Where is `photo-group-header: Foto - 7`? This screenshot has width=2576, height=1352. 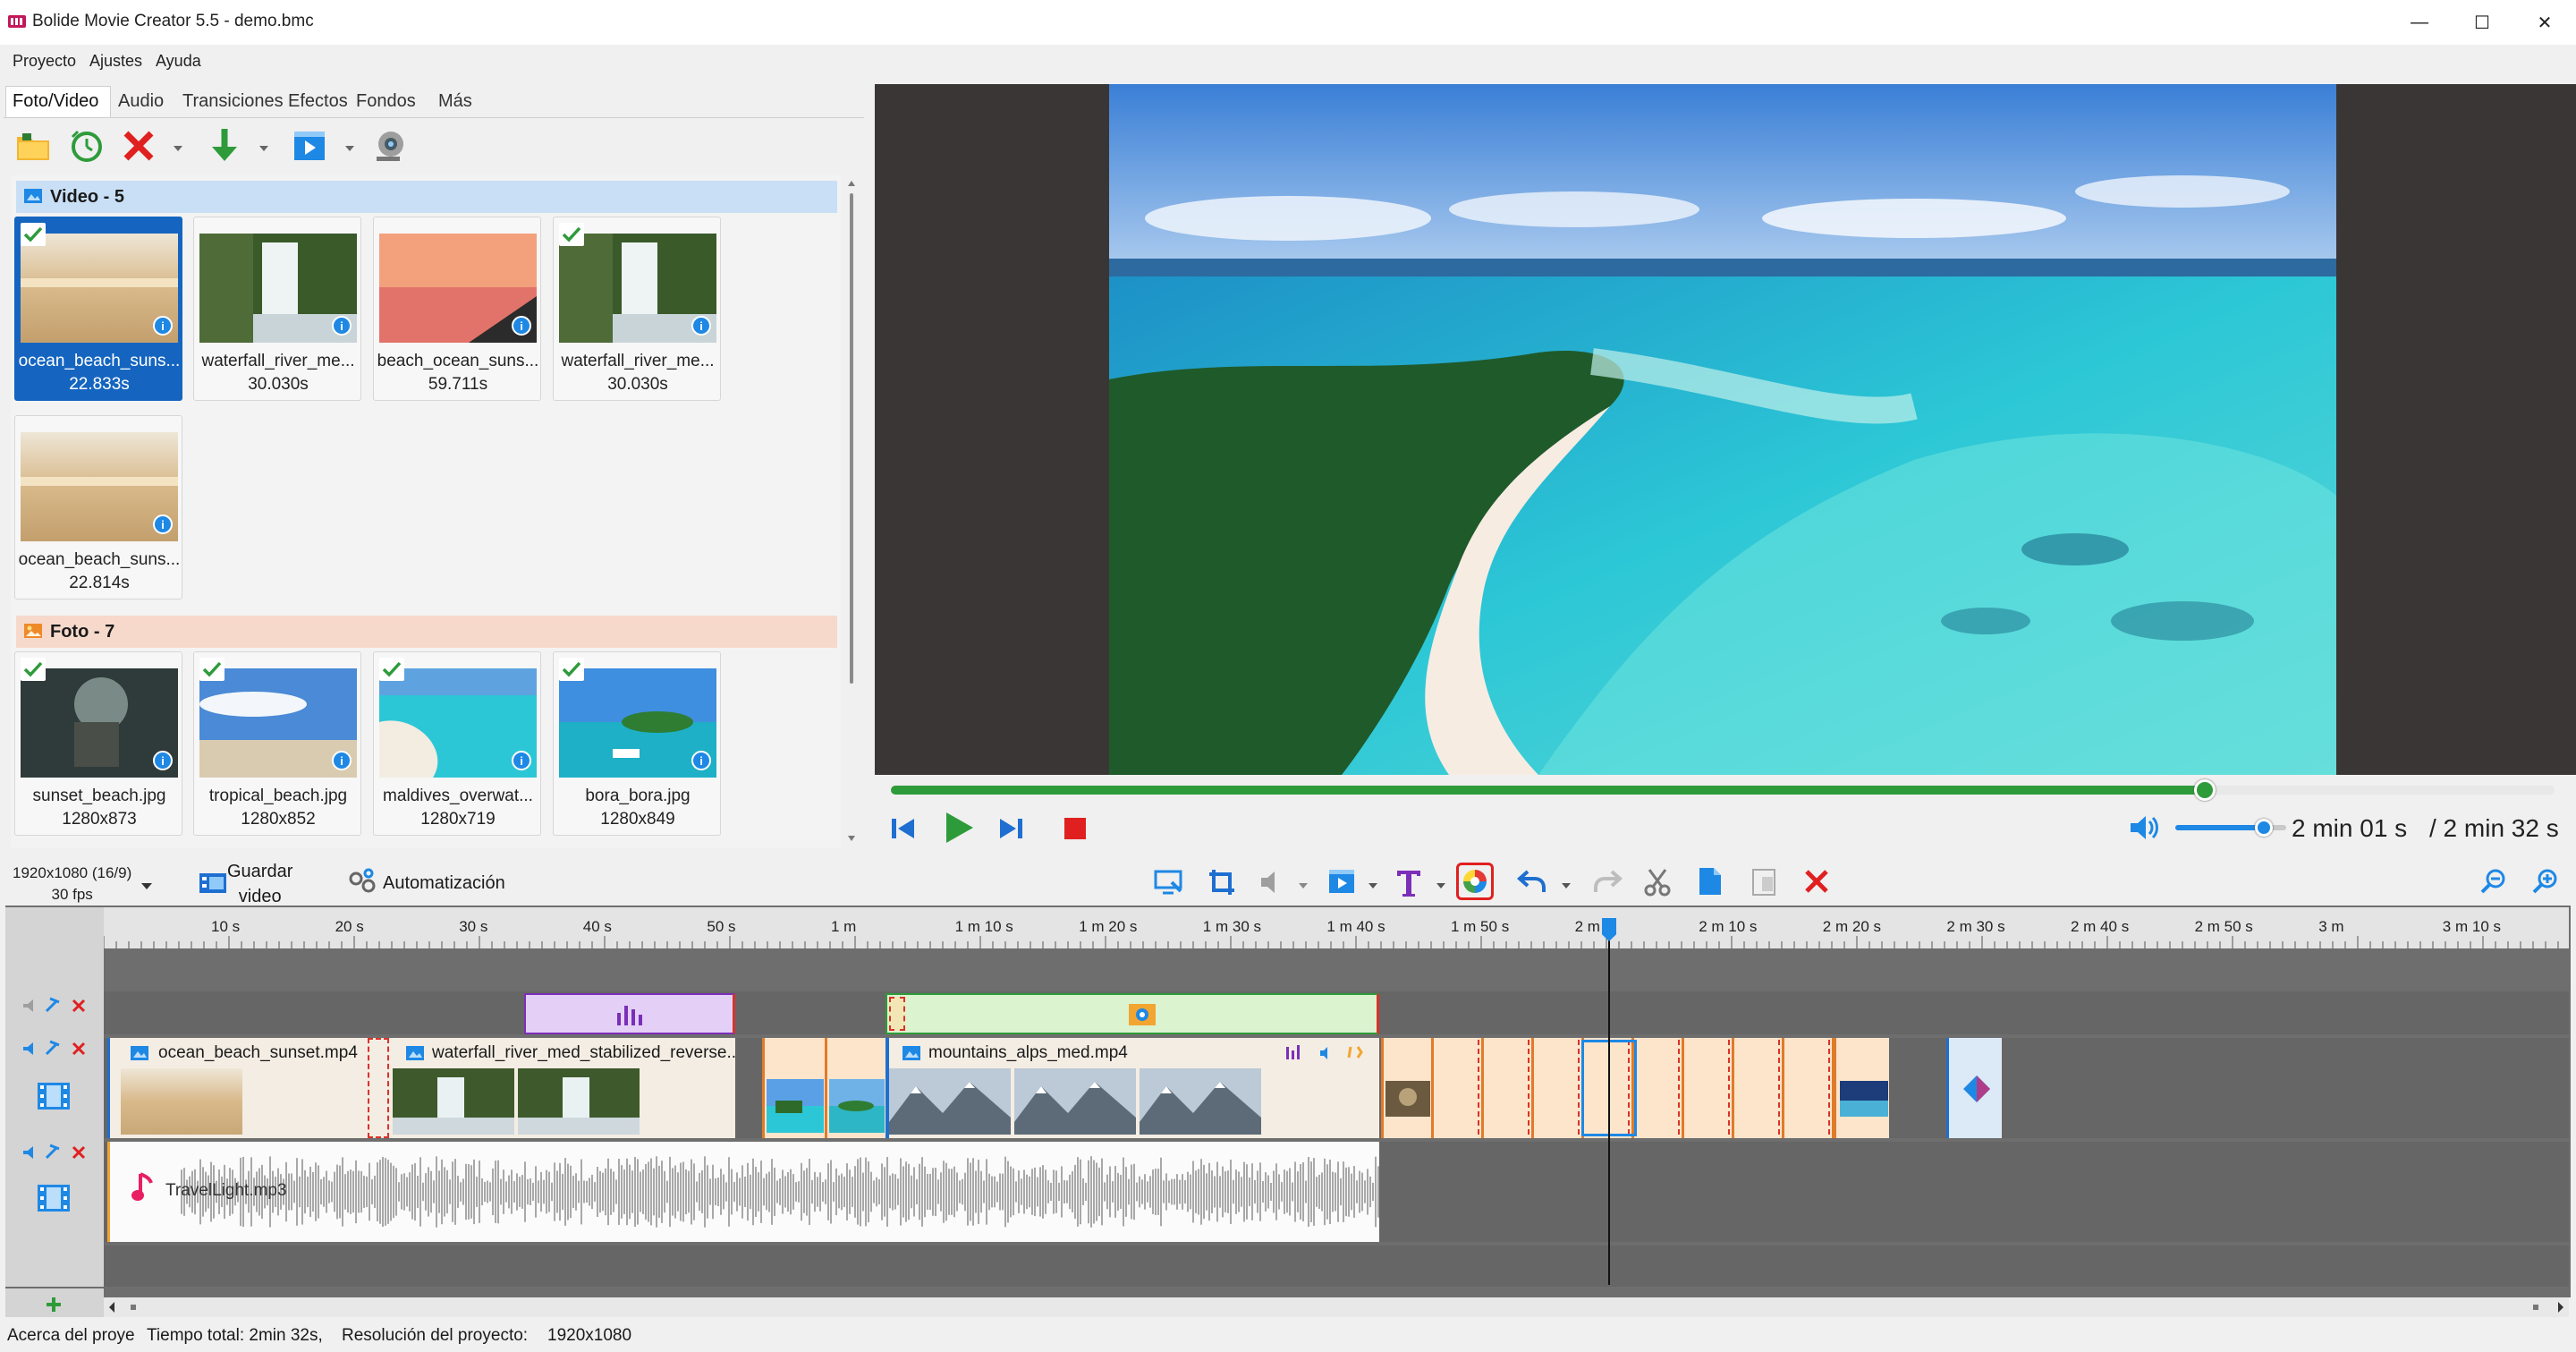
photo-group-header: Foto - 7 is located at coordinates (426, 632).